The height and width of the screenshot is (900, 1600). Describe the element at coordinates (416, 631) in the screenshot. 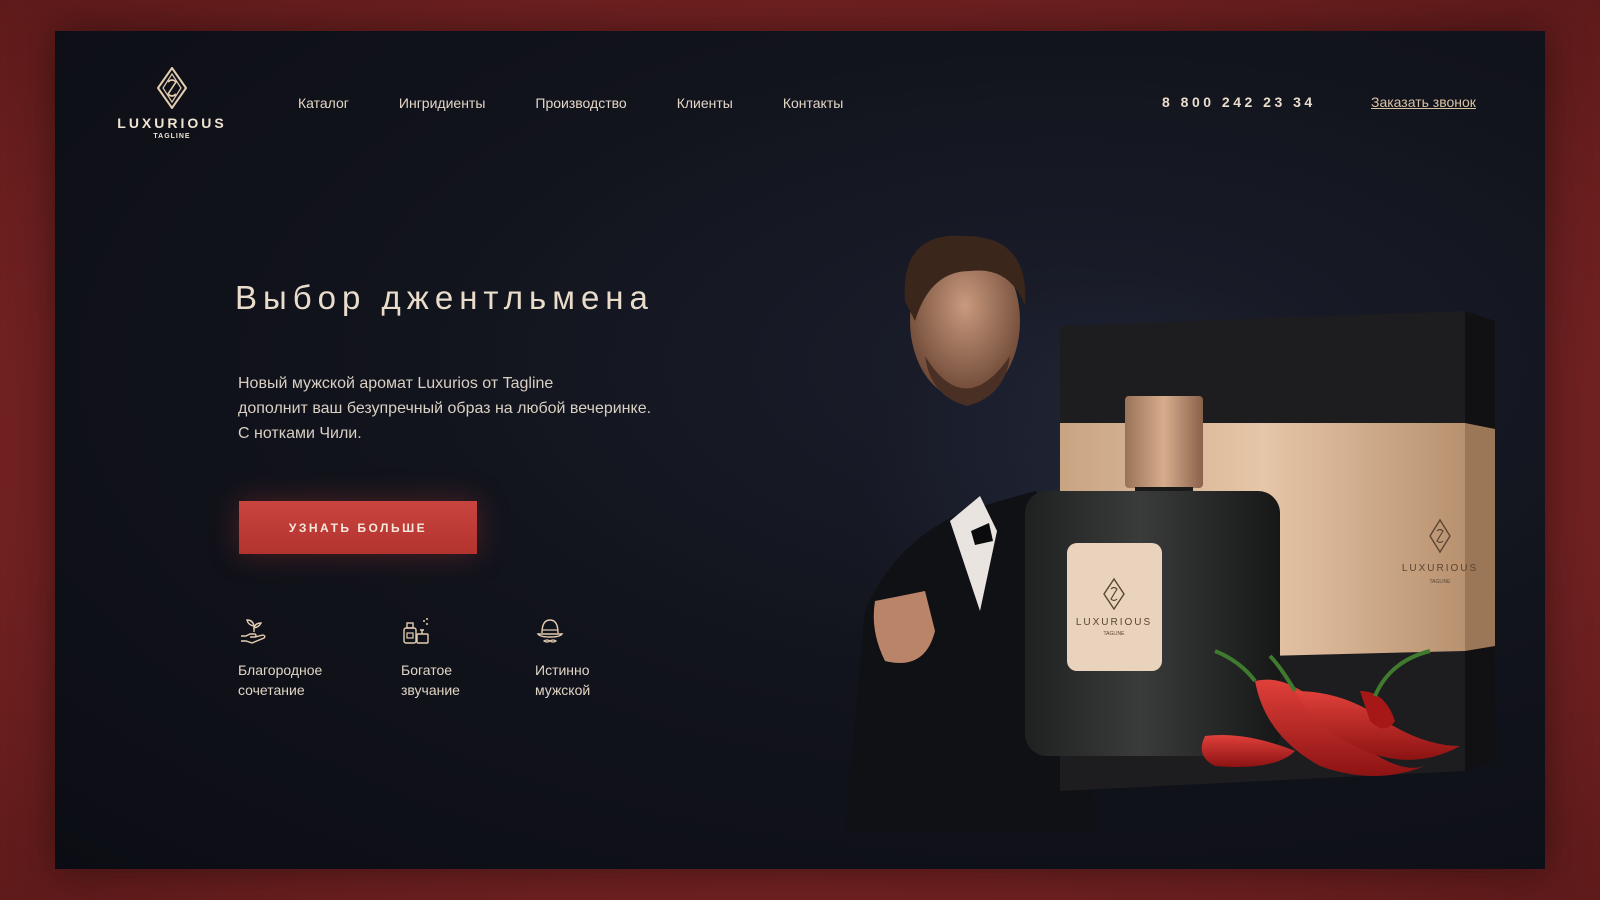

I see `perfume-bottle-icon` at that location.